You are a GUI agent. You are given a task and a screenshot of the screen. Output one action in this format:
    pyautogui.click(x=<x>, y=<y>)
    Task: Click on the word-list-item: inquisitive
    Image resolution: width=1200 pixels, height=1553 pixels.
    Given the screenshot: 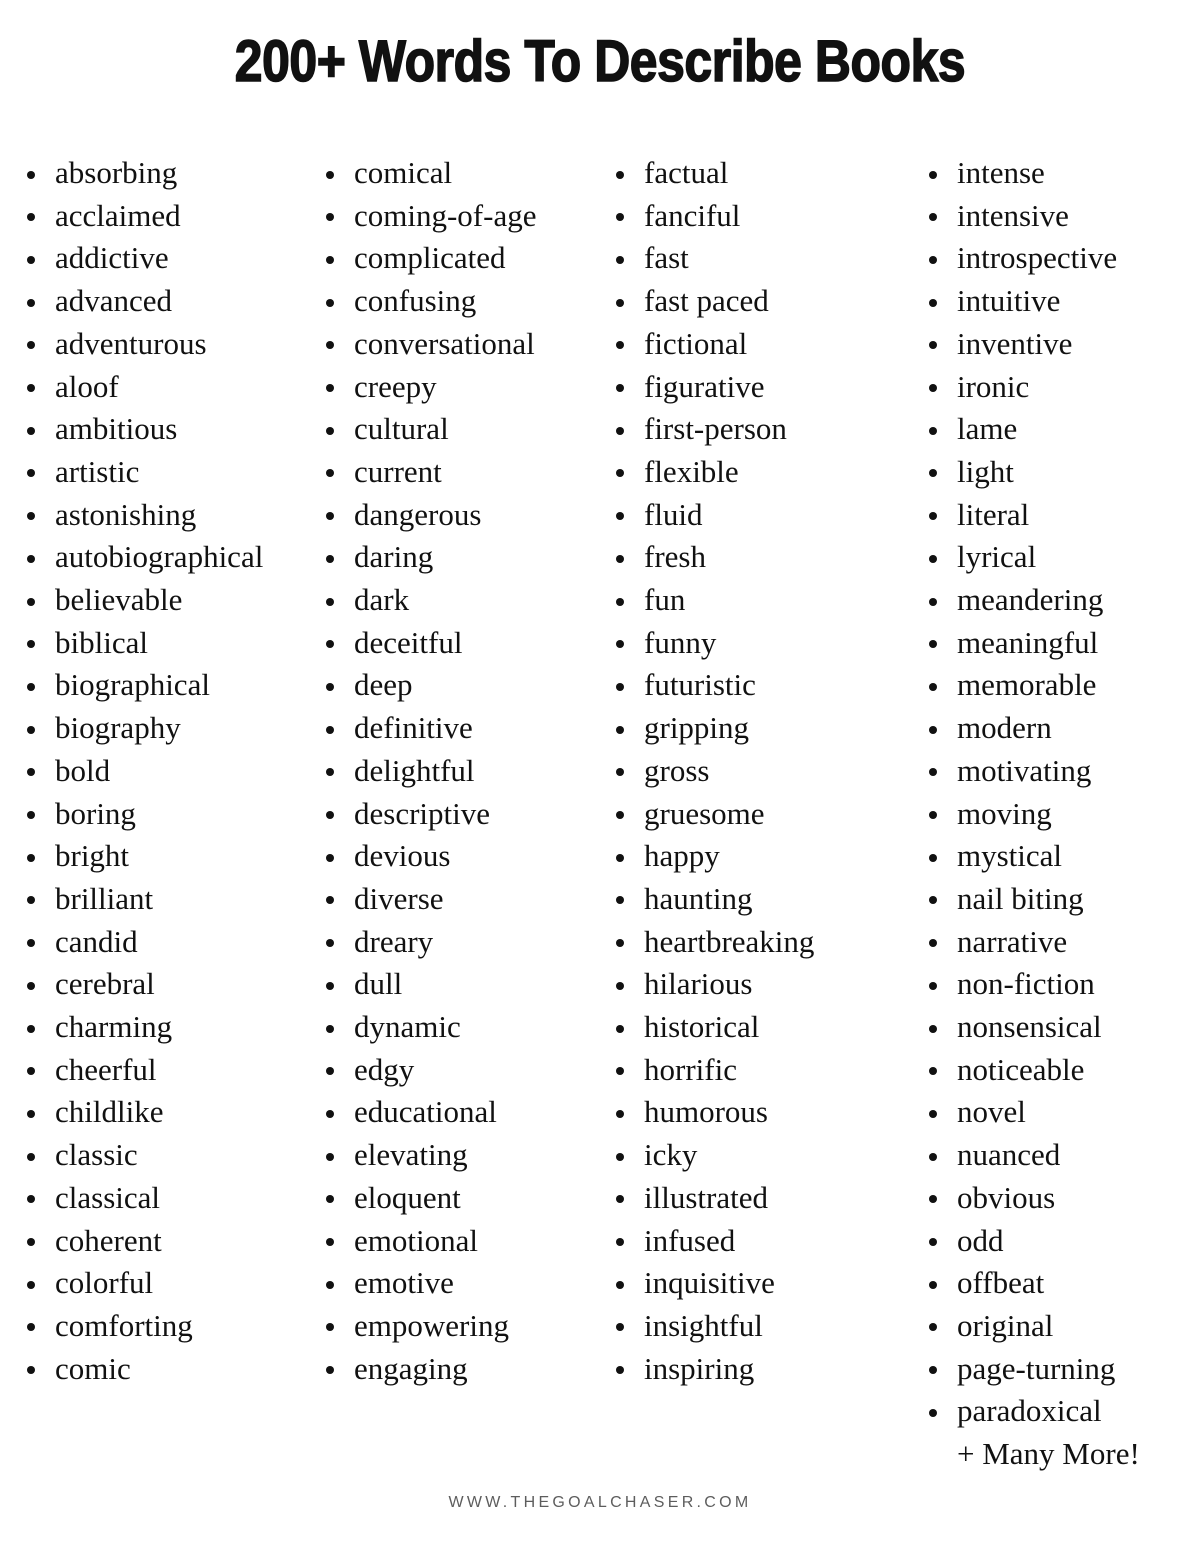 What is the action you would take?
    pyautogui.click(x=753, y=1283)
    